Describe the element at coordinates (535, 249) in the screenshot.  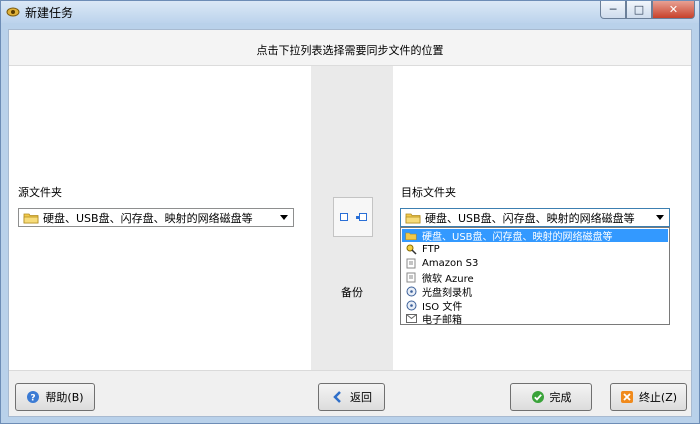
I see `dropdown-option-ftp: FTP` at that location.